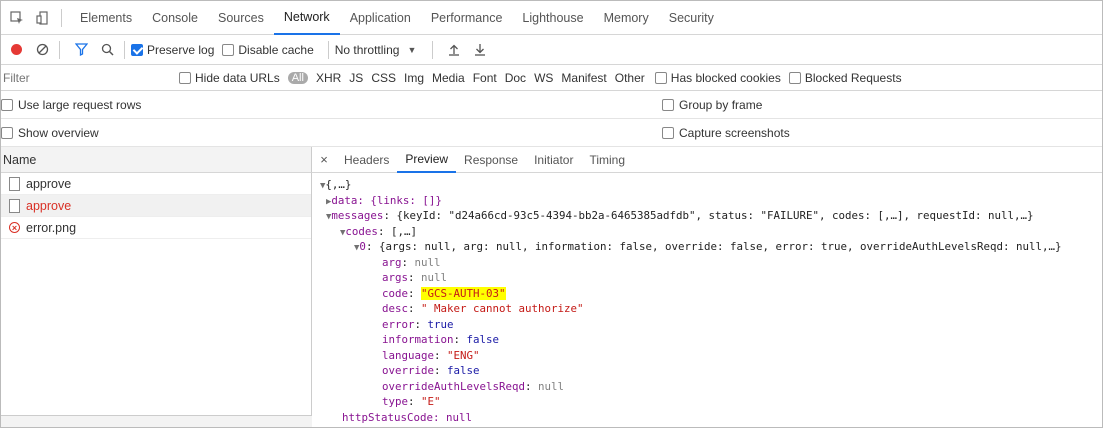 The width and height of the screenshot is (1103, 428). I want to click on tree-node-root: ▼{,…}, so click(711, 185).